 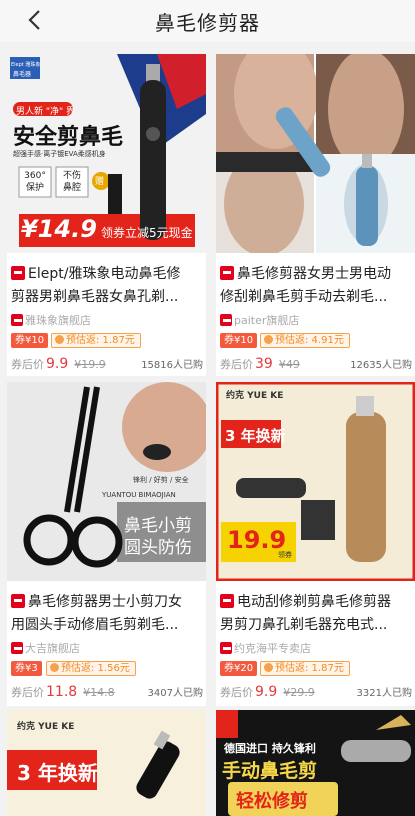 What do you see at coordinates (381, 365) in the screenshot?
I see `sold-count: 12635人已购` at bounding box center [381, 365].